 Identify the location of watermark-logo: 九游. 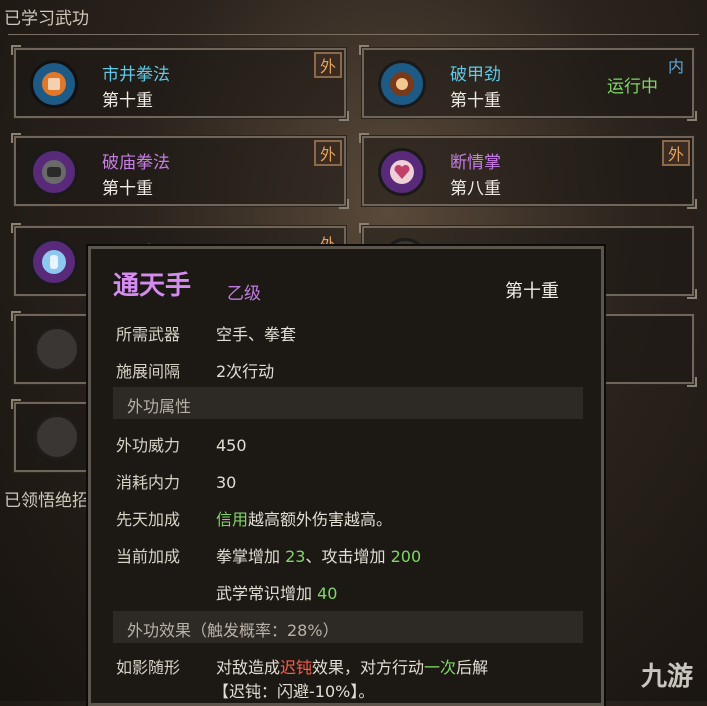
(666, 677).